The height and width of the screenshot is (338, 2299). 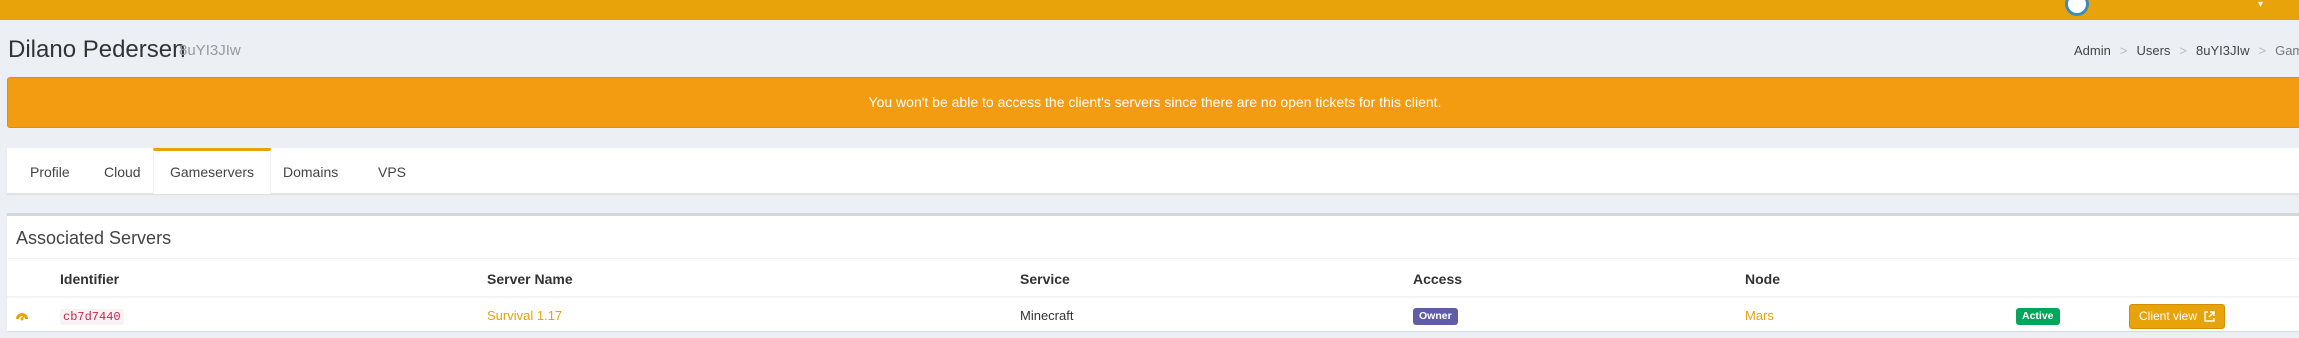 I want to click on column-header-access: Access, so click(x=1438, y=279).